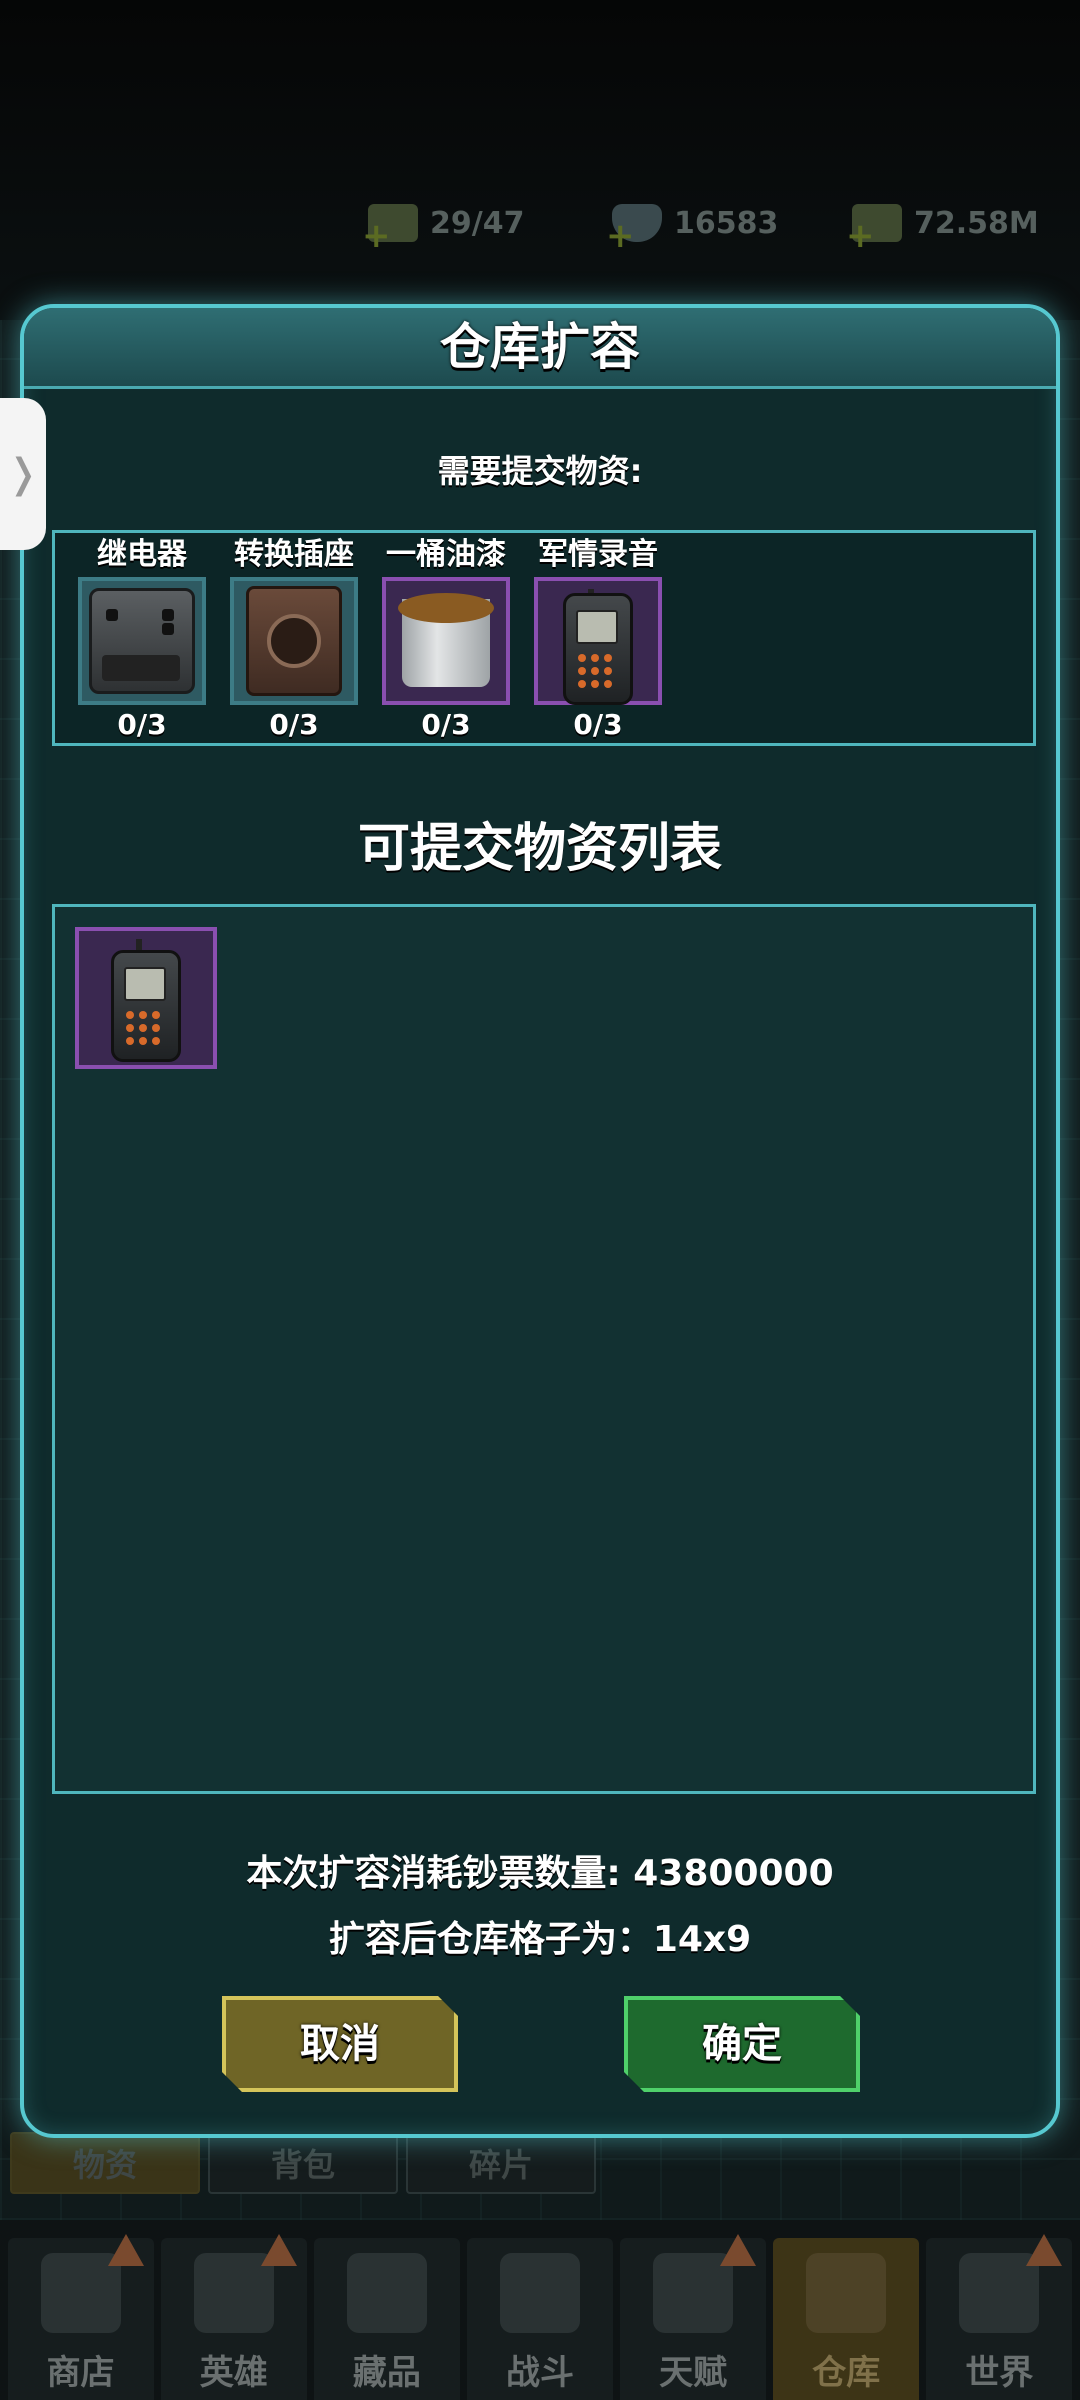  Describe the element at coordinates (80, 2373) in the screenshot. I see `nav-label: 商店` at that location.